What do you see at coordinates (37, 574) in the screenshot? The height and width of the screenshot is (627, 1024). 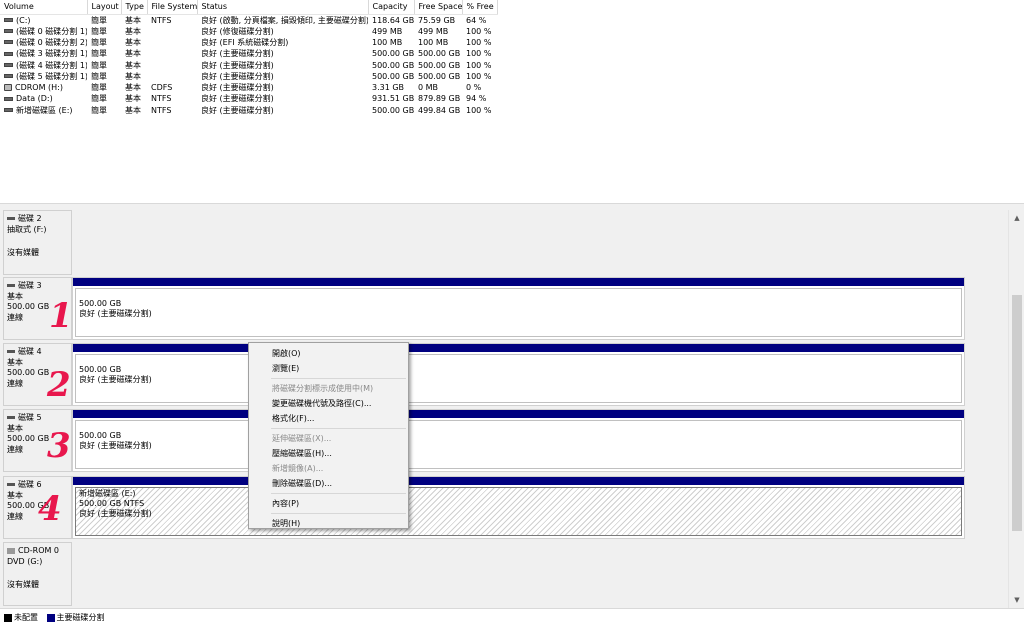 I see `disk-info-cdrom0: CD-ROM 0 DVD (G:) 沒有媒體` at bounding box center [37, 574].